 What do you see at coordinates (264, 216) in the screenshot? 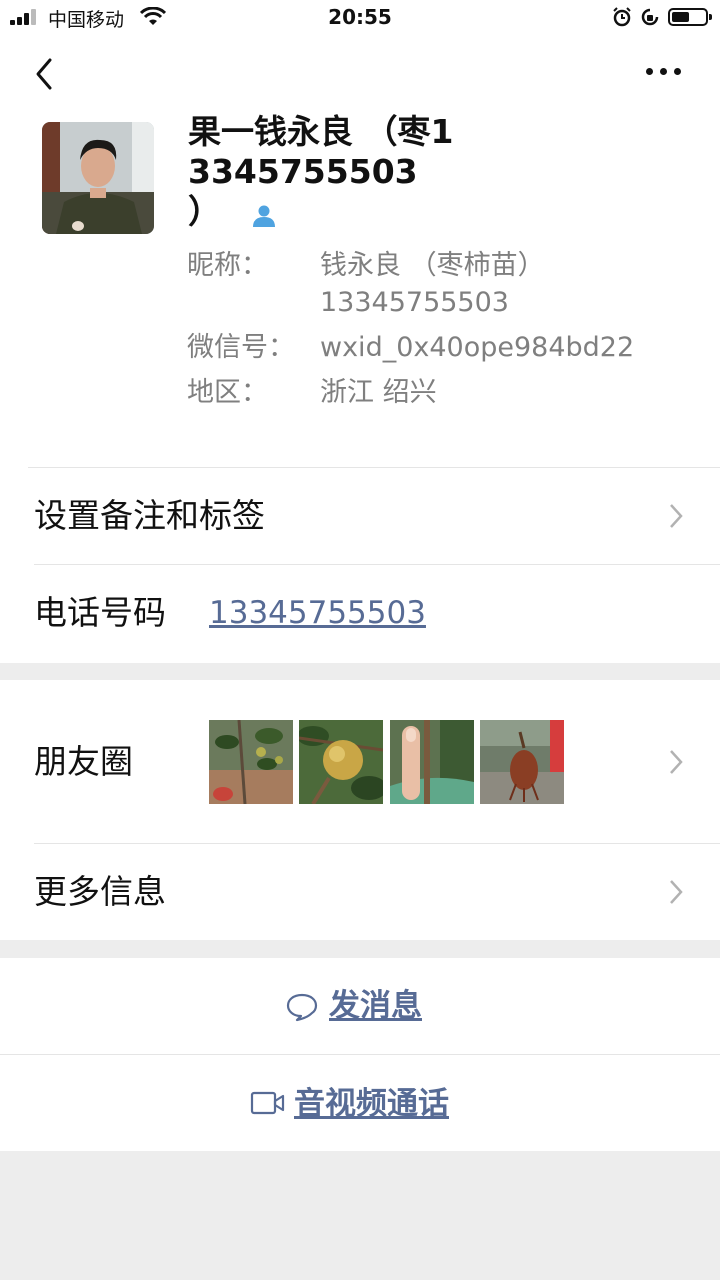
I see `male-icon` at bounding box center [264, 216].